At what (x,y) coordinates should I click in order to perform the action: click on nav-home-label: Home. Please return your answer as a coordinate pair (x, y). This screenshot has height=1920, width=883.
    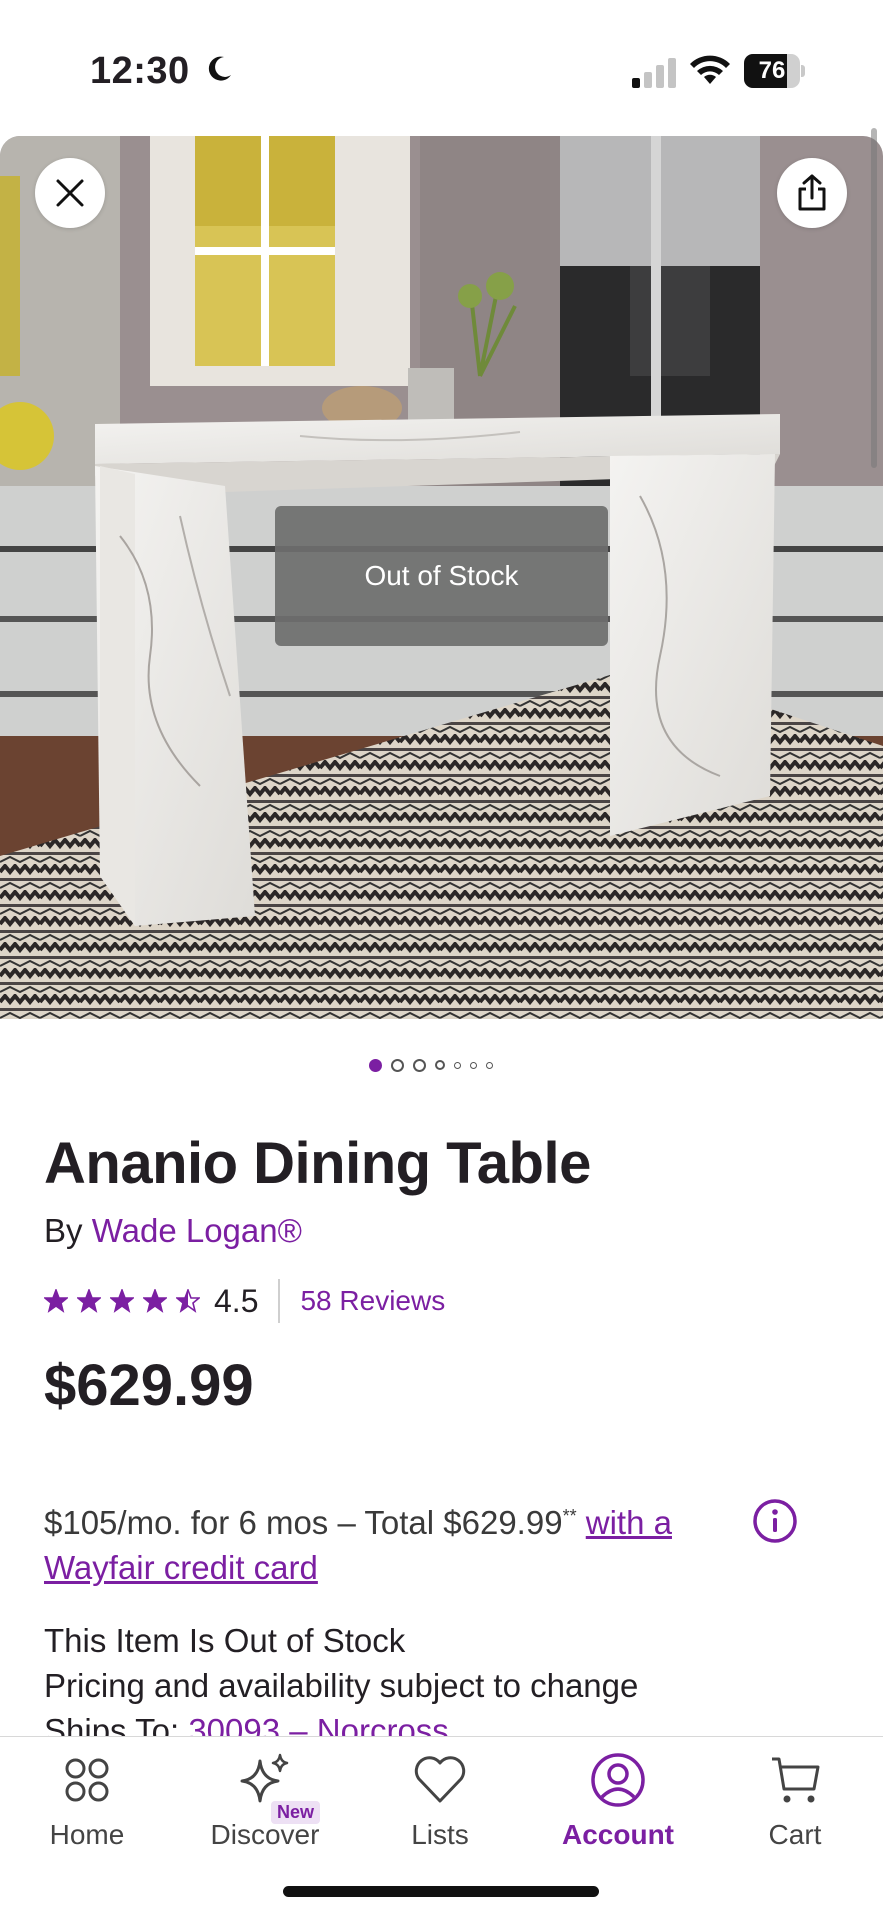
    Looking at the image, I should click on (87, 1834).